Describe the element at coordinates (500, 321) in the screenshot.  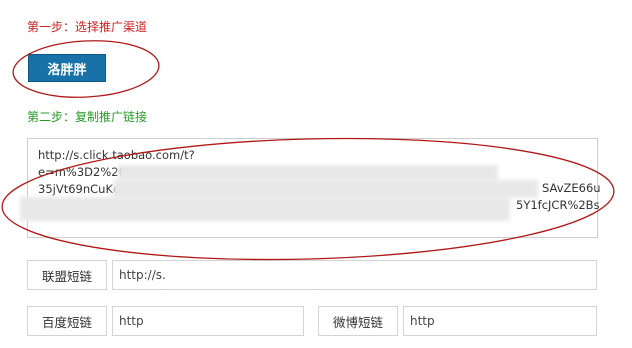
I see `weibo-short-link-field: http` at that location.